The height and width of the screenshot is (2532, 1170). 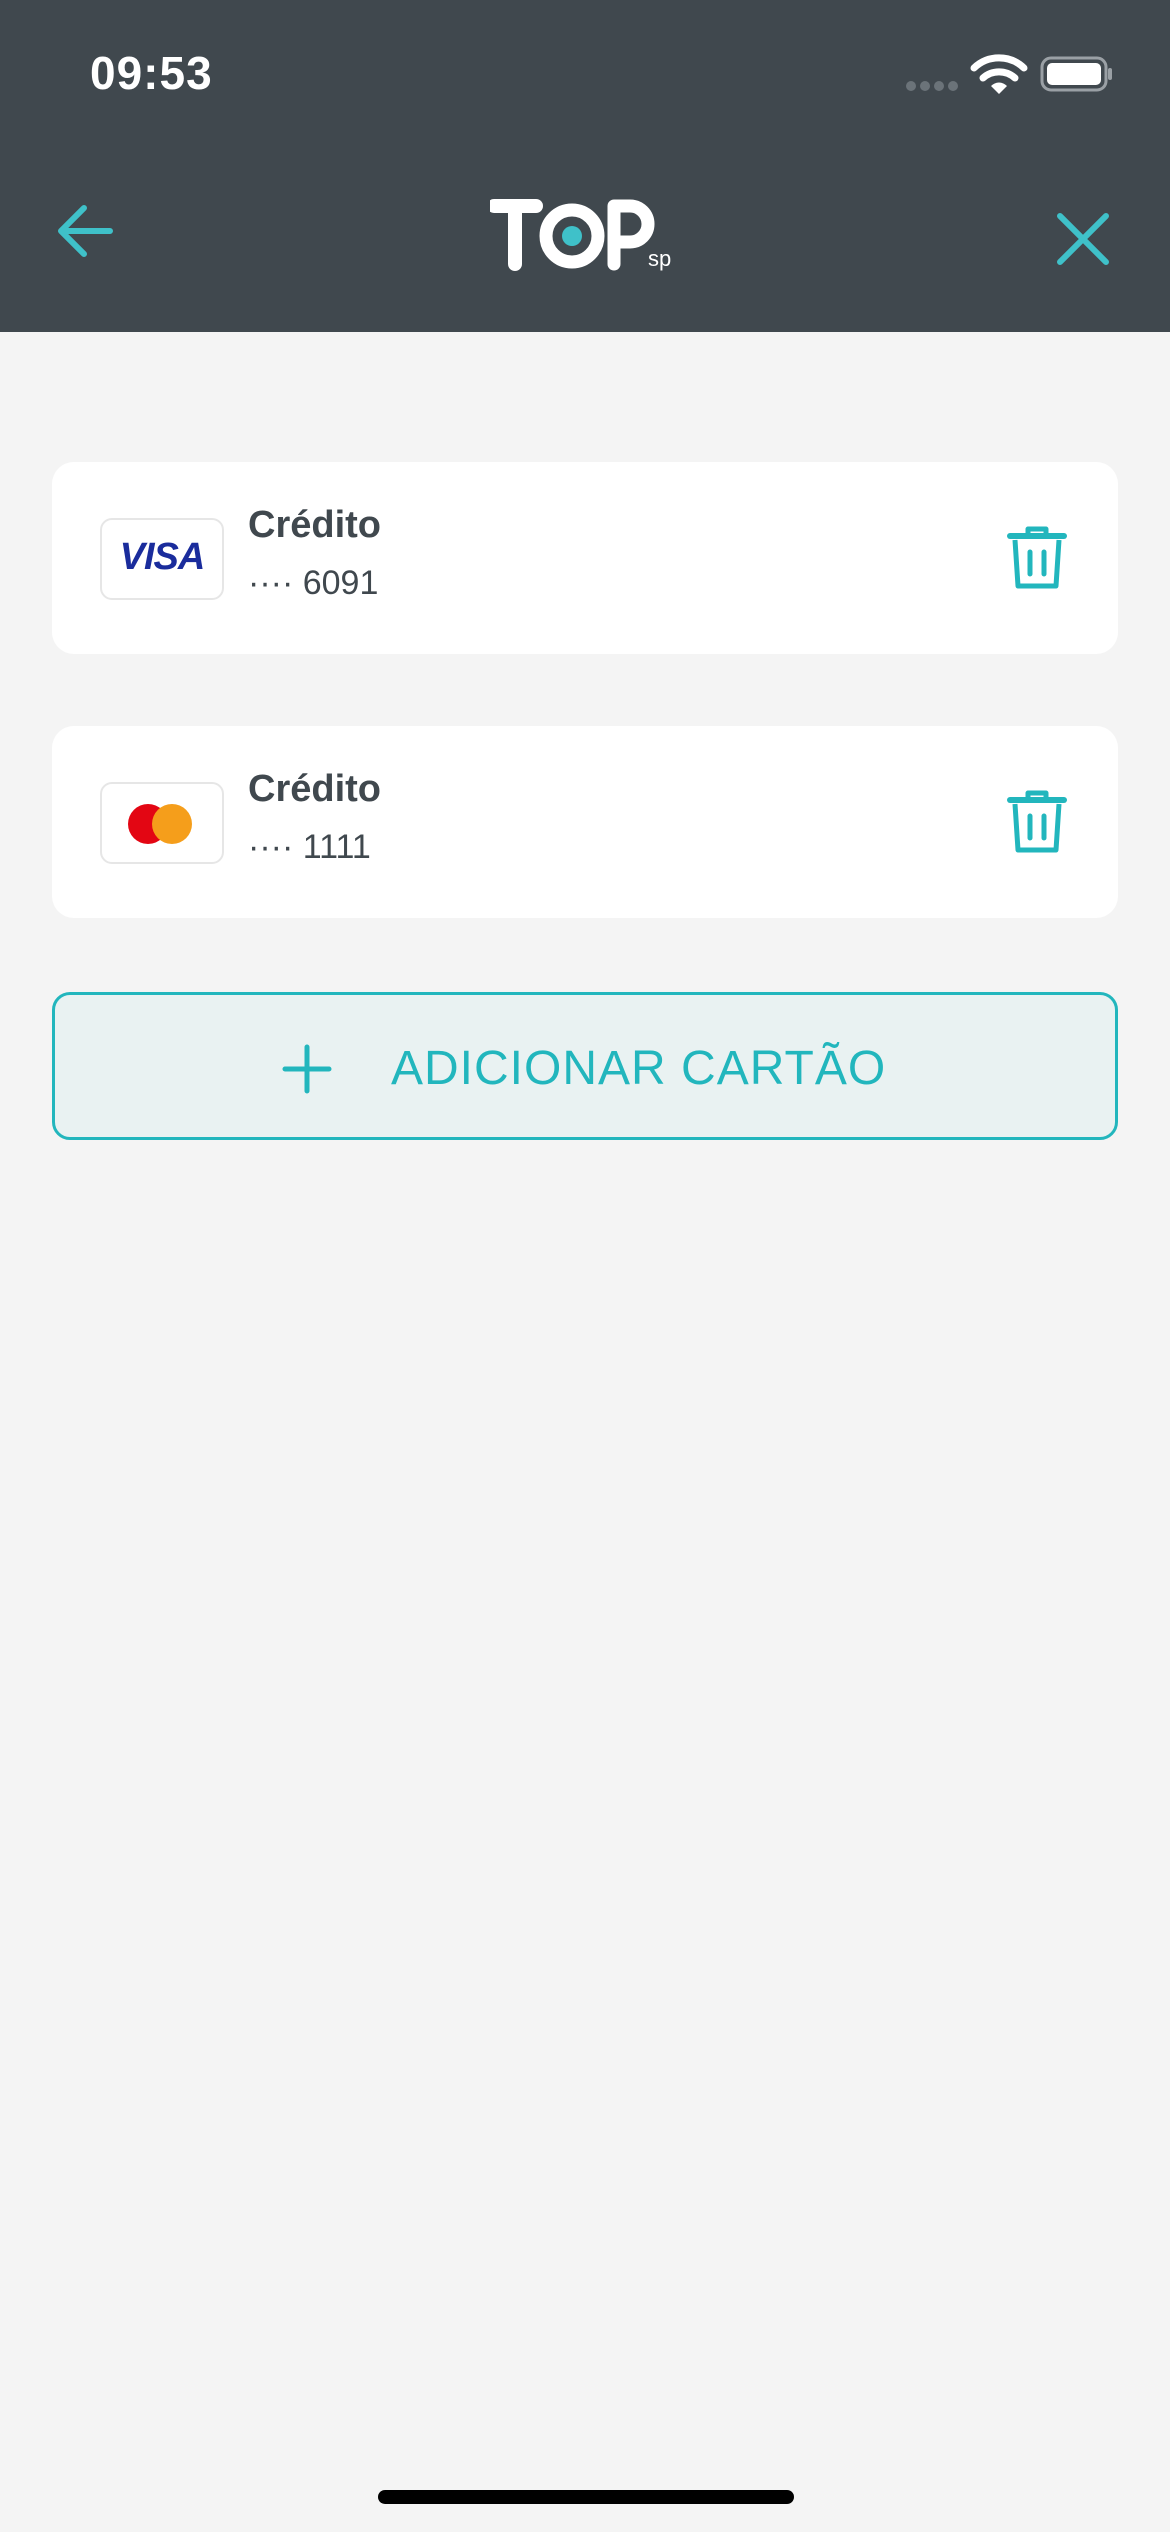 I want to click on add-card-button: ADICIONAR CARTÃO, so click(x=585, y=1066).